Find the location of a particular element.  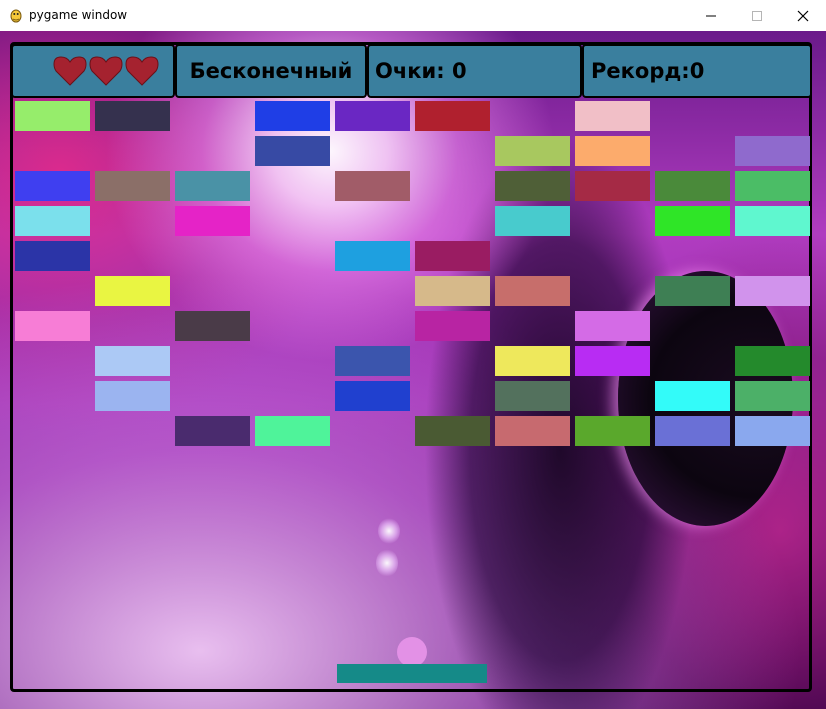

window-title: pygame window is located at coordinates (78, 15).